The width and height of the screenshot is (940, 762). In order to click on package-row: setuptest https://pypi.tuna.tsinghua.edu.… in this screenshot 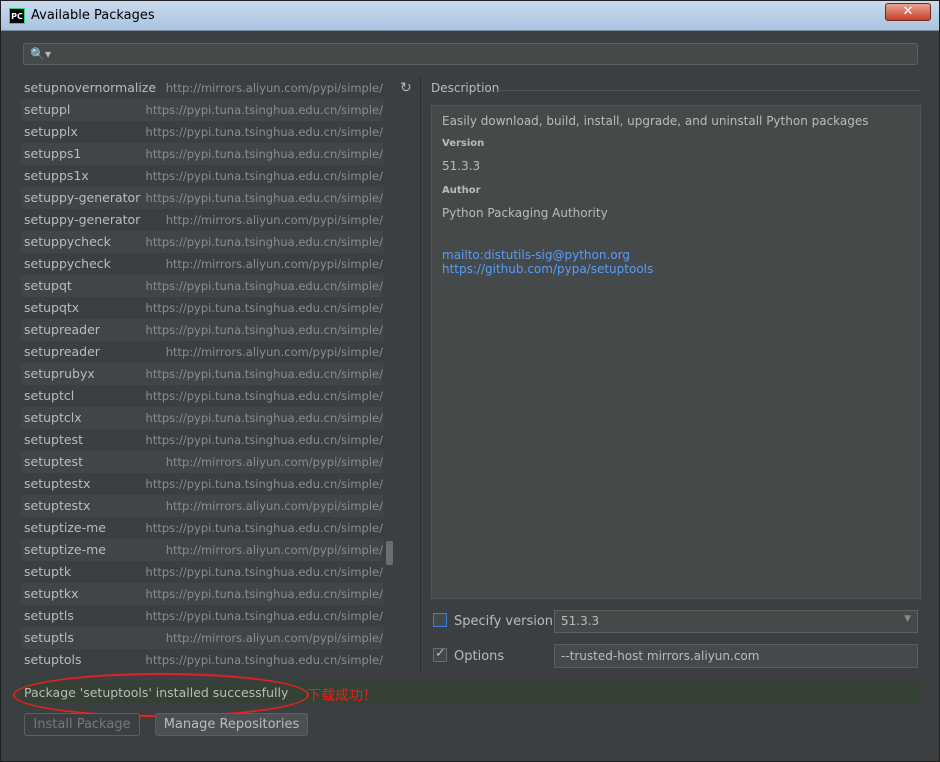, I will do `click(202, 440)`.